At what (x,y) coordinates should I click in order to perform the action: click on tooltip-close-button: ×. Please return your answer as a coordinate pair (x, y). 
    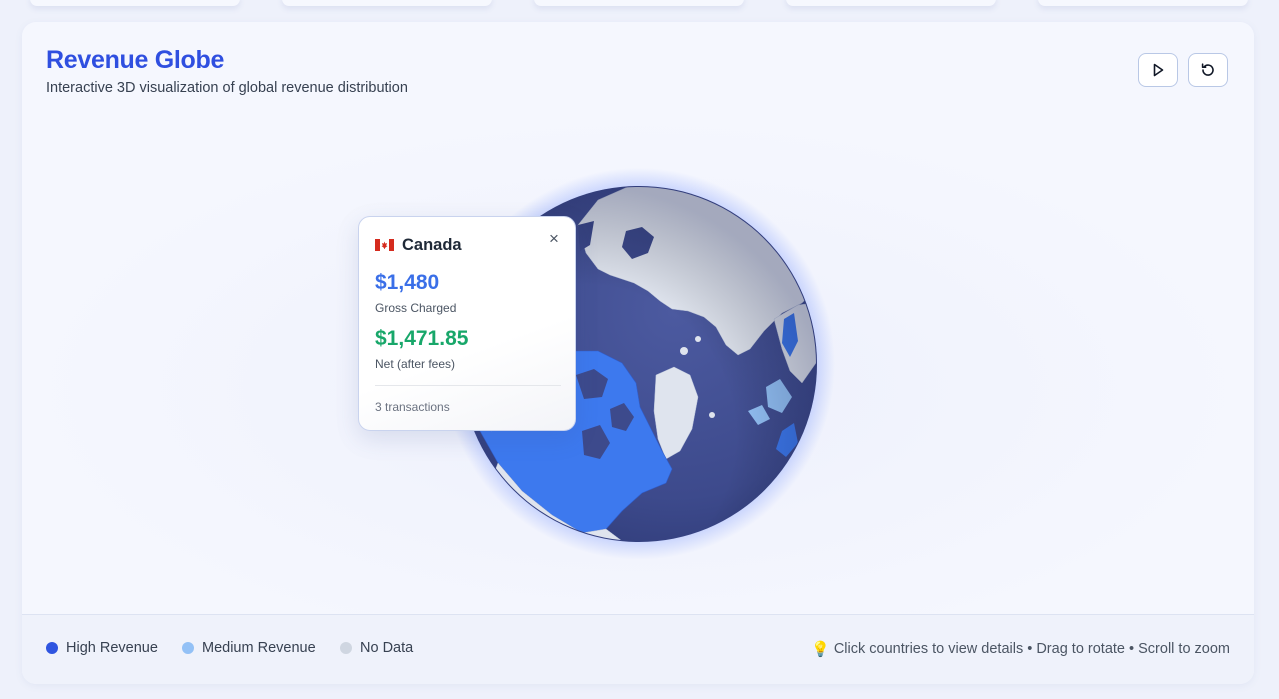
    Looking at the image, I should click on (554, 238).